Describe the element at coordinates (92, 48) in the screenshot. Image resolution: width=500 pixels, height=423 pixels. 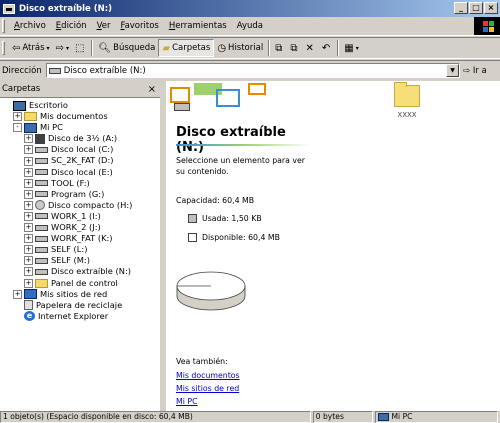
I see `toolbar-separator` at that location.